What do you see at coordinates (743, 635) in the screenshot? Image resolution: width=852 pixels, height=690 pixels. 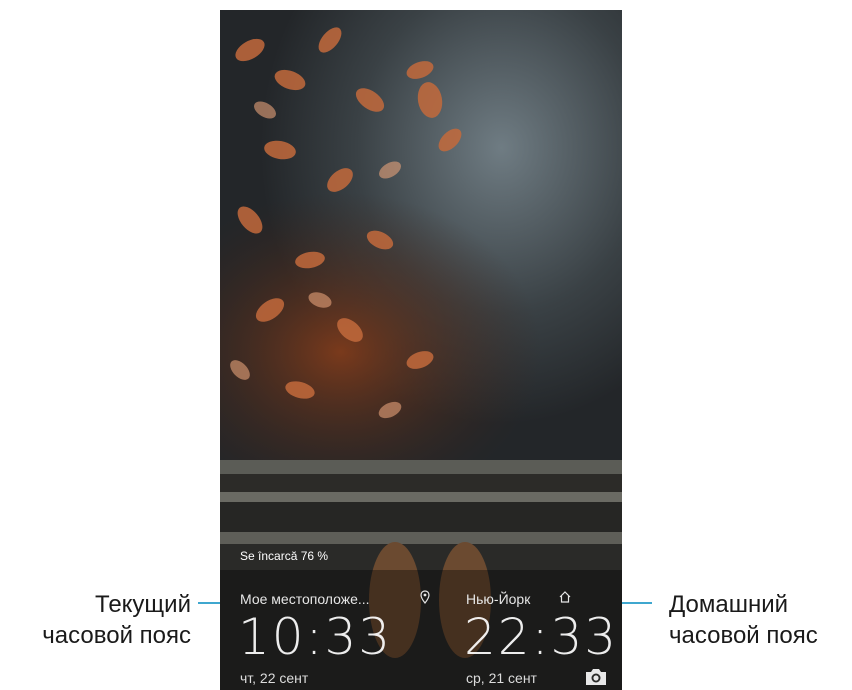 I see `annotation-home-line2: часовой пояс` at bounding box center [743, 635].